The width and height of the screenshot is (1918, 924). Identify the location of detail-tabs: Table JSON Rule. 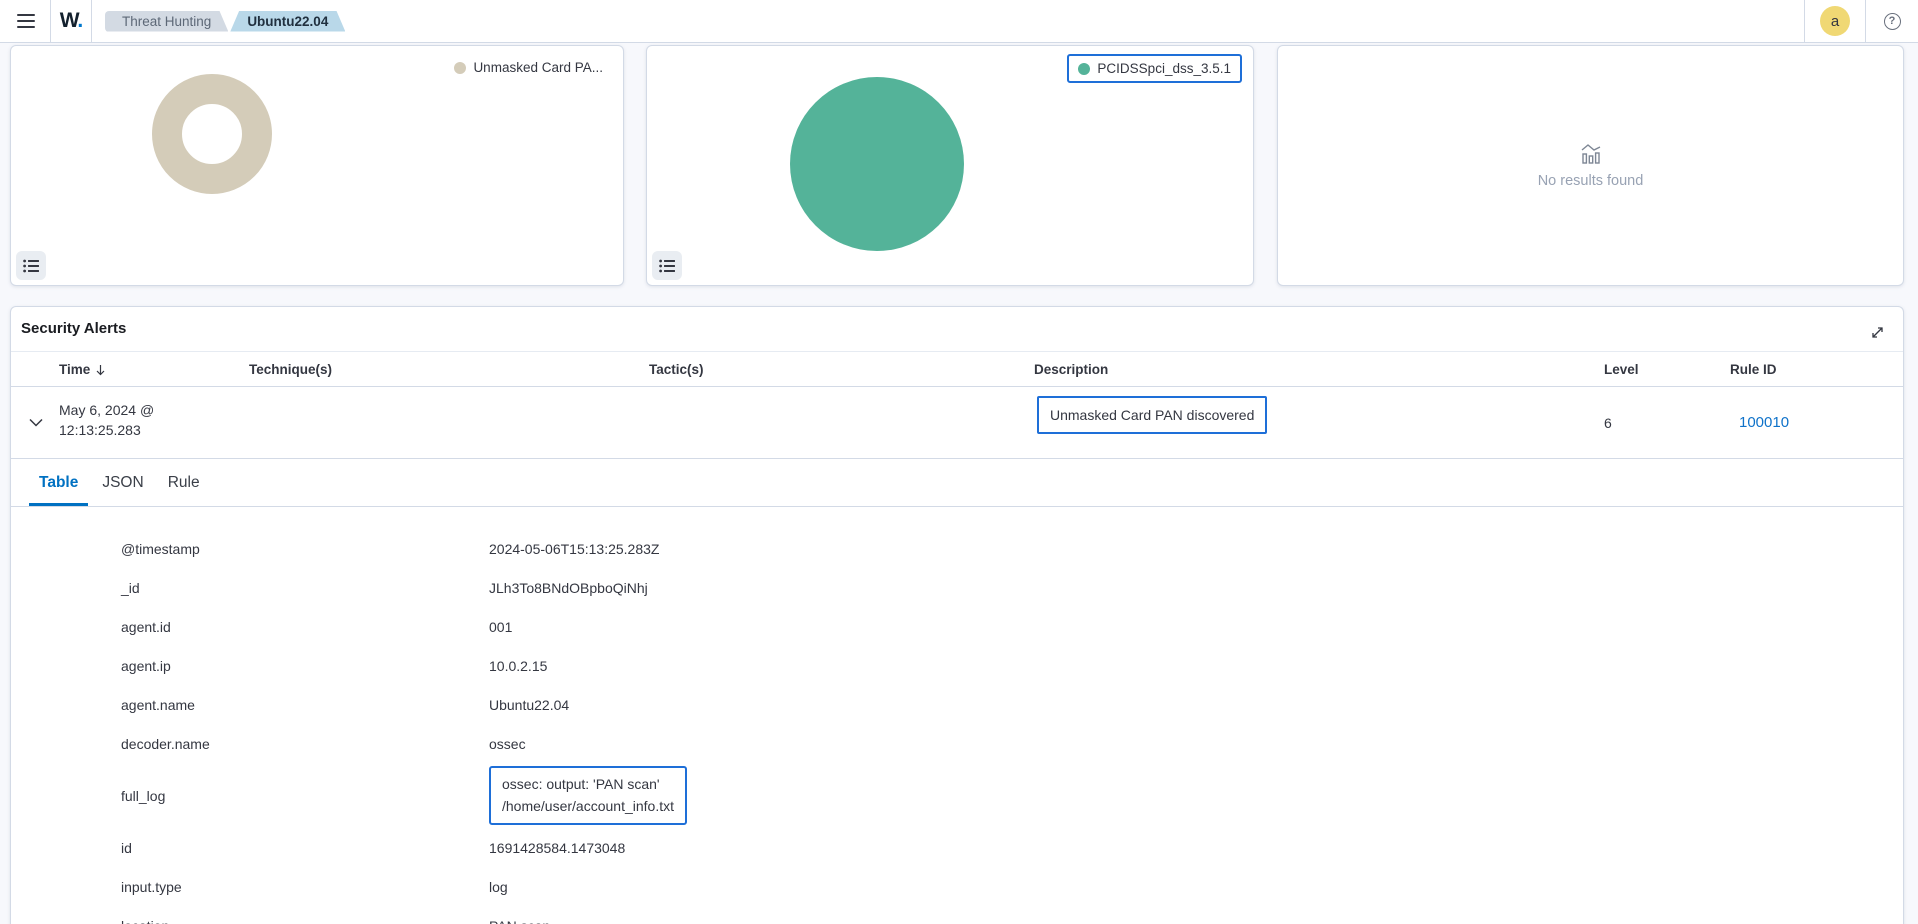
(957, 483).